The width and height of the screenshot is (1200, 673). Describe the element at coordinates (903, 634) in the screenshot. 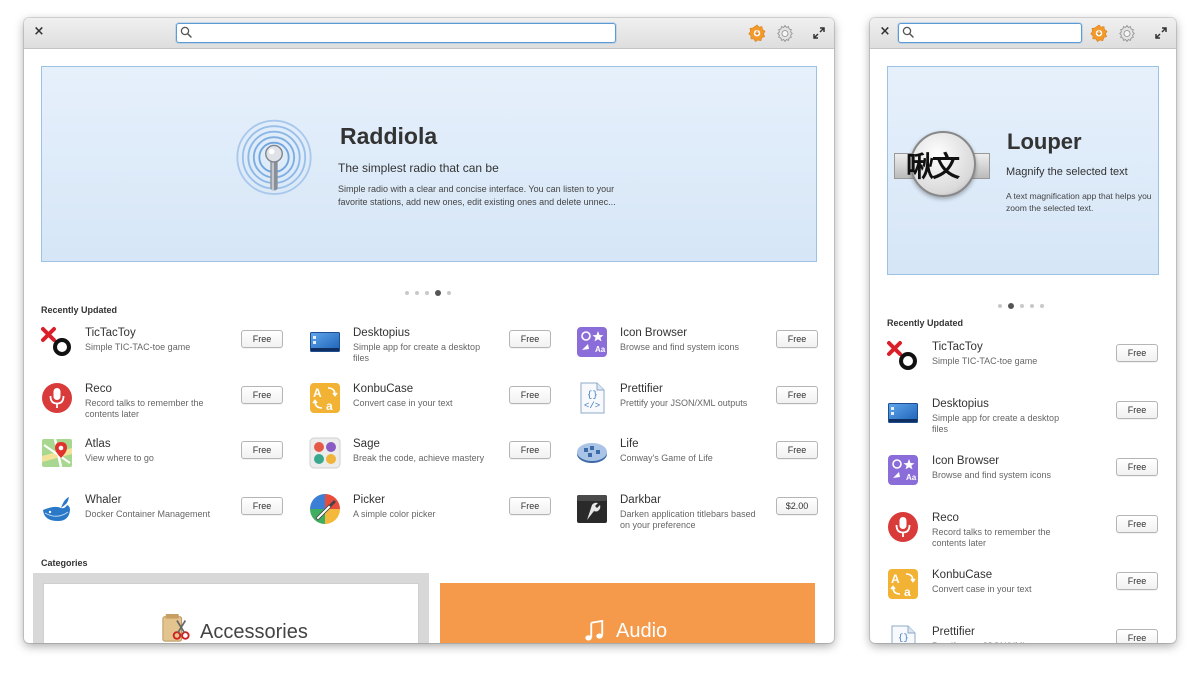

I see `prettifier-icon` at that location.